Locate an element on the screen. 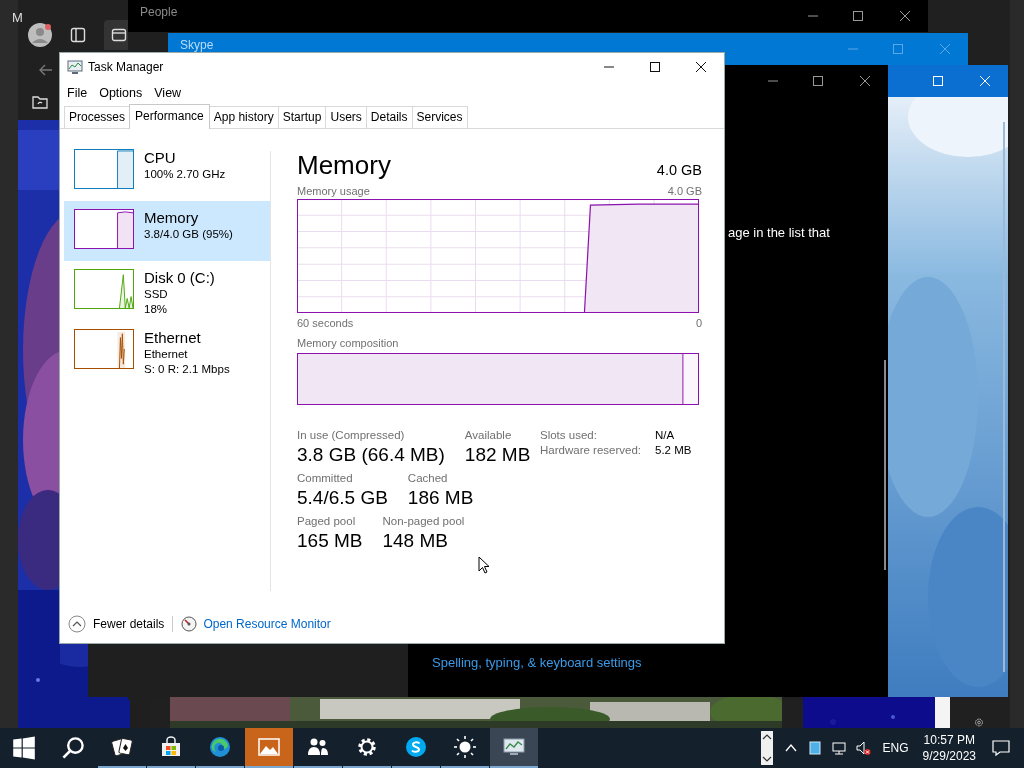  axis-label: 60 seconds is located at coordinates (325, 323).